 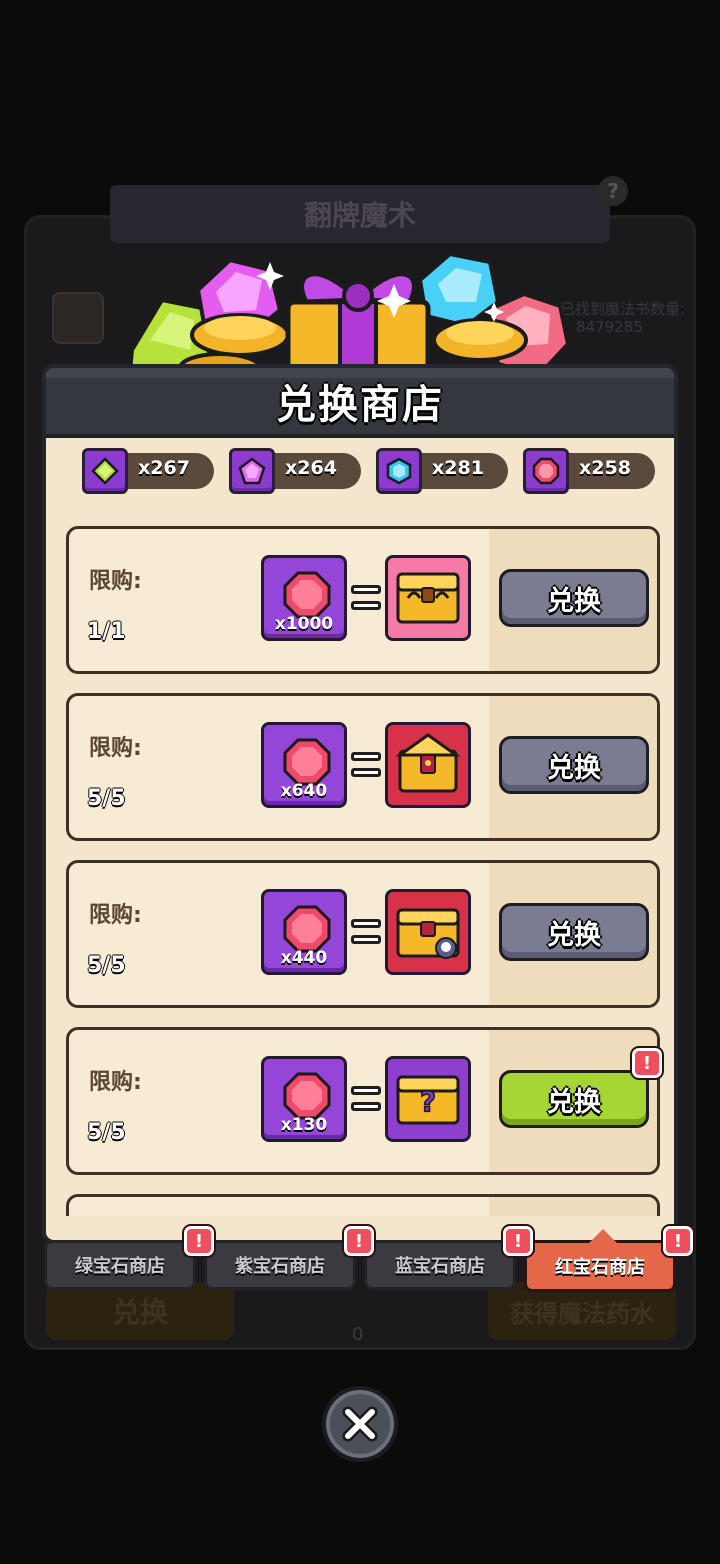 I want to click on modal-title: 兑换商店, so click(x=360, y=405).